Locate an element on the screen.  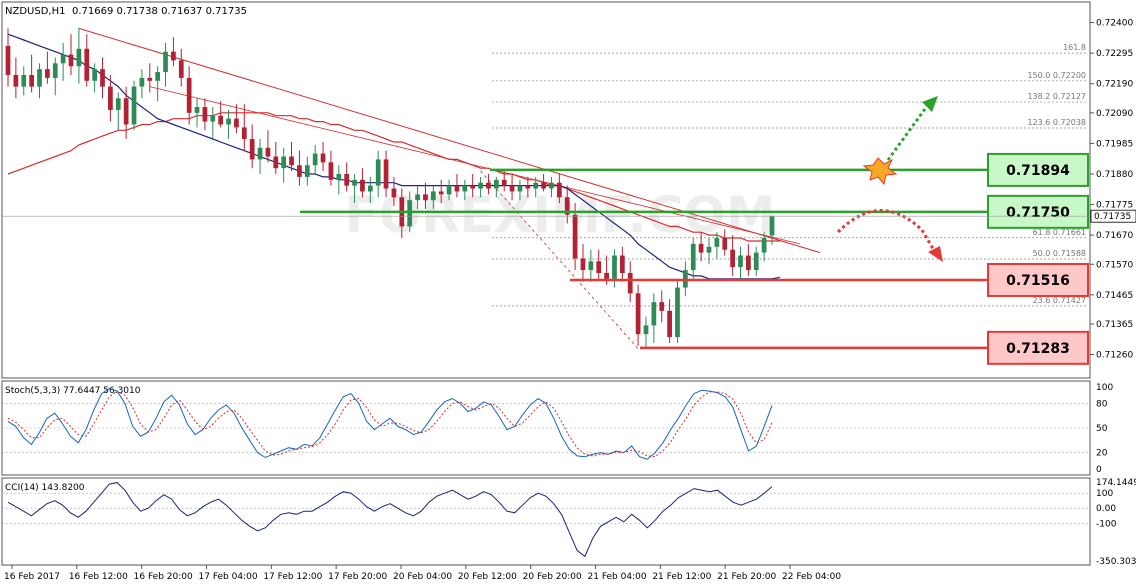
time-axis-label: 16 Feb 2017 is located at coordinates (32, 577).